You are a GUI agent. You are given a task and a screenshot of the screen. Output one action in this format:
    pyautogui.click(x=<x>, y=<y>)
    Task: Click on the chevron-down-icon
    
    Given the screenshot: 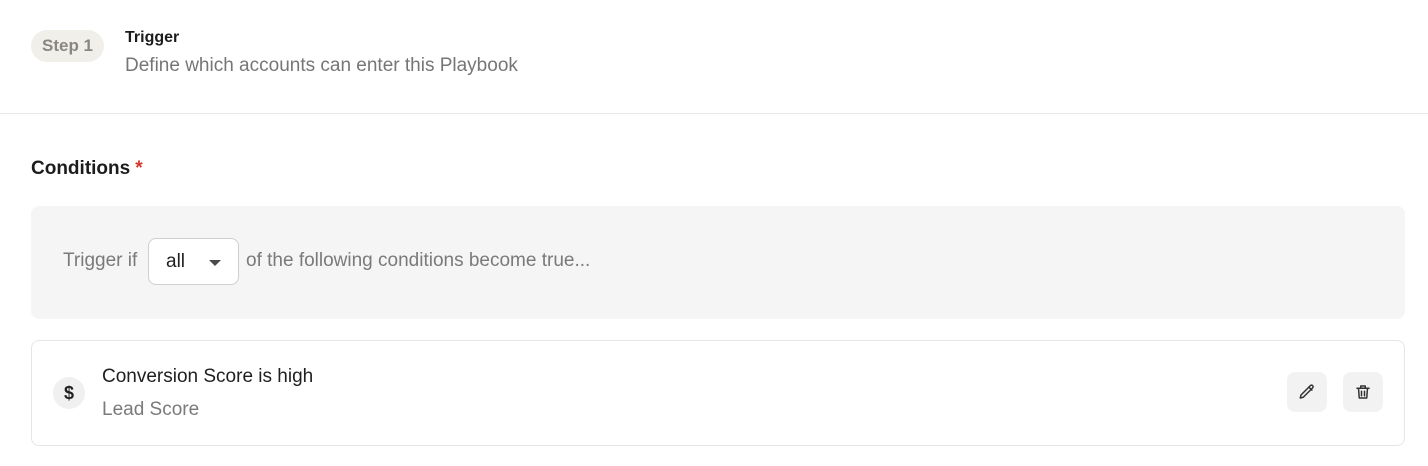 What is the action you would take?
    pyautogui.click(x=215, y=263)
    